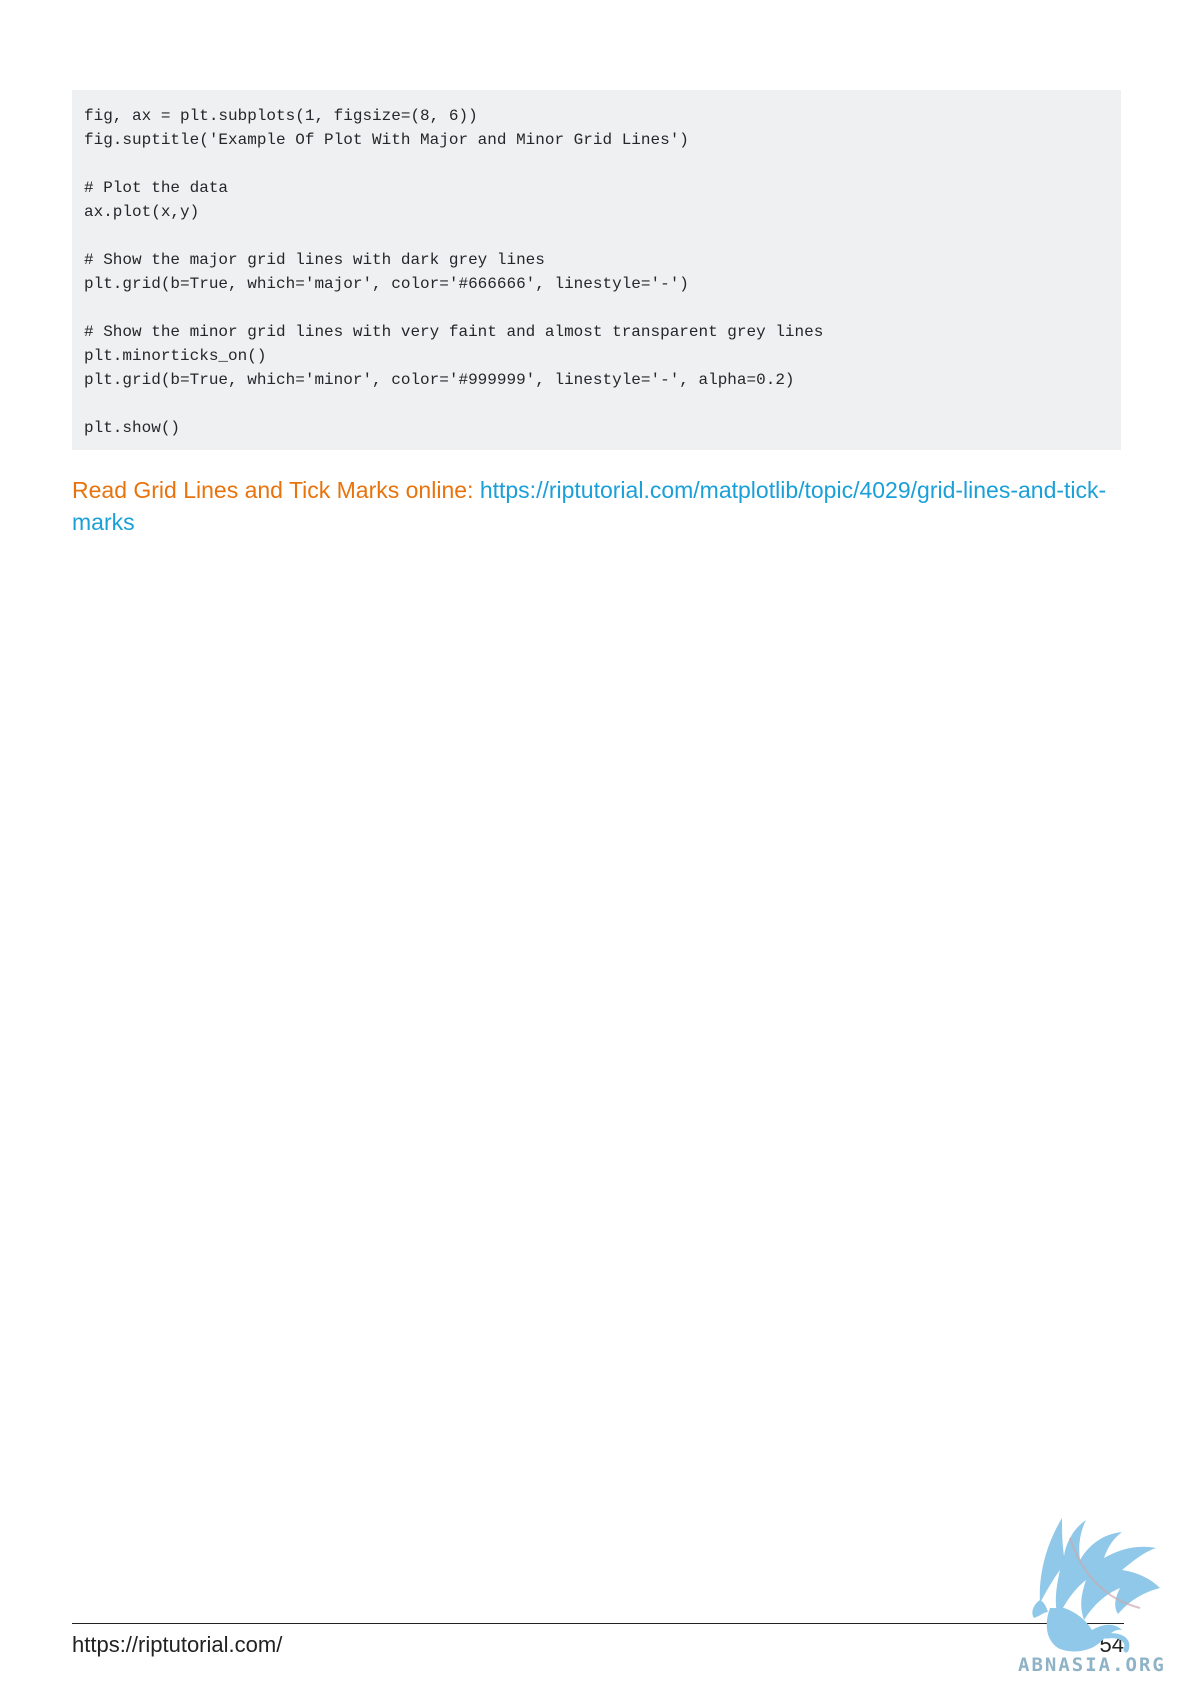  What do you see at coordinates (132, 428) in the screenshot?
I see `code-line: plt.show()` at bounding box center [132, 428].